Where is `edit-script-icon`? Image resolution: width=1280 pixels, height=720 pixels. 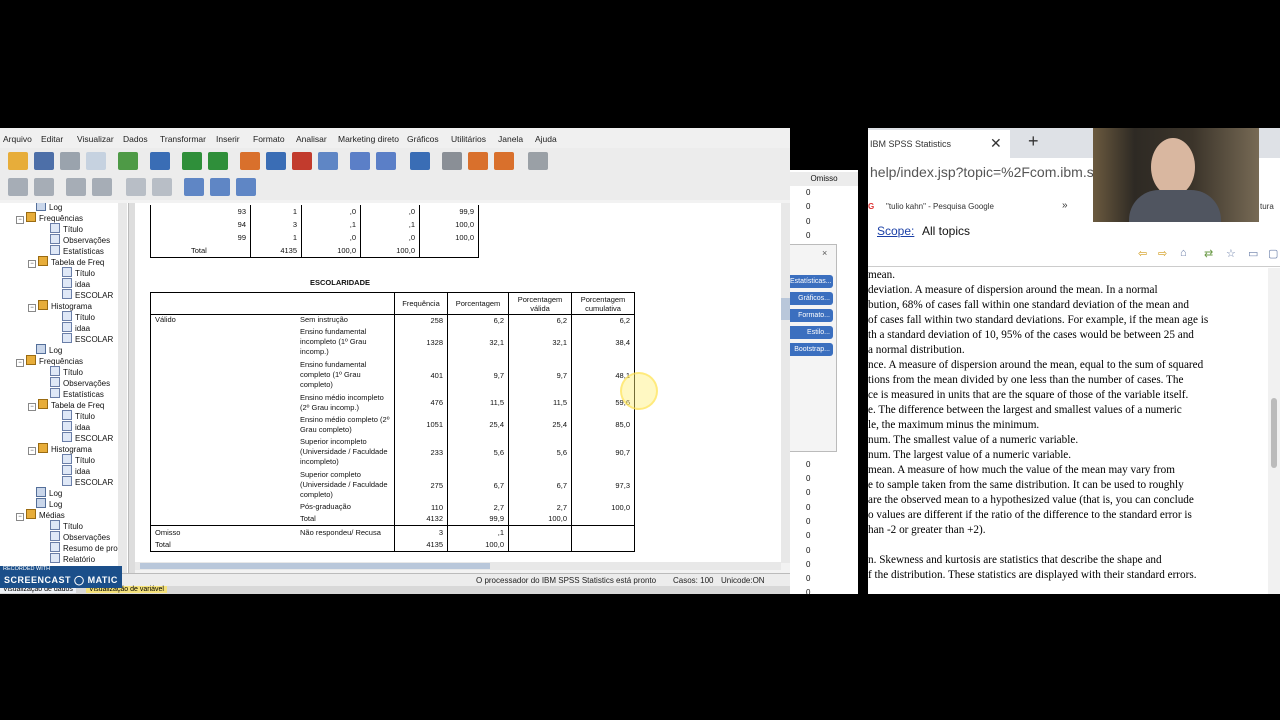
edit-script-icon is located at coordinates (478, 161).